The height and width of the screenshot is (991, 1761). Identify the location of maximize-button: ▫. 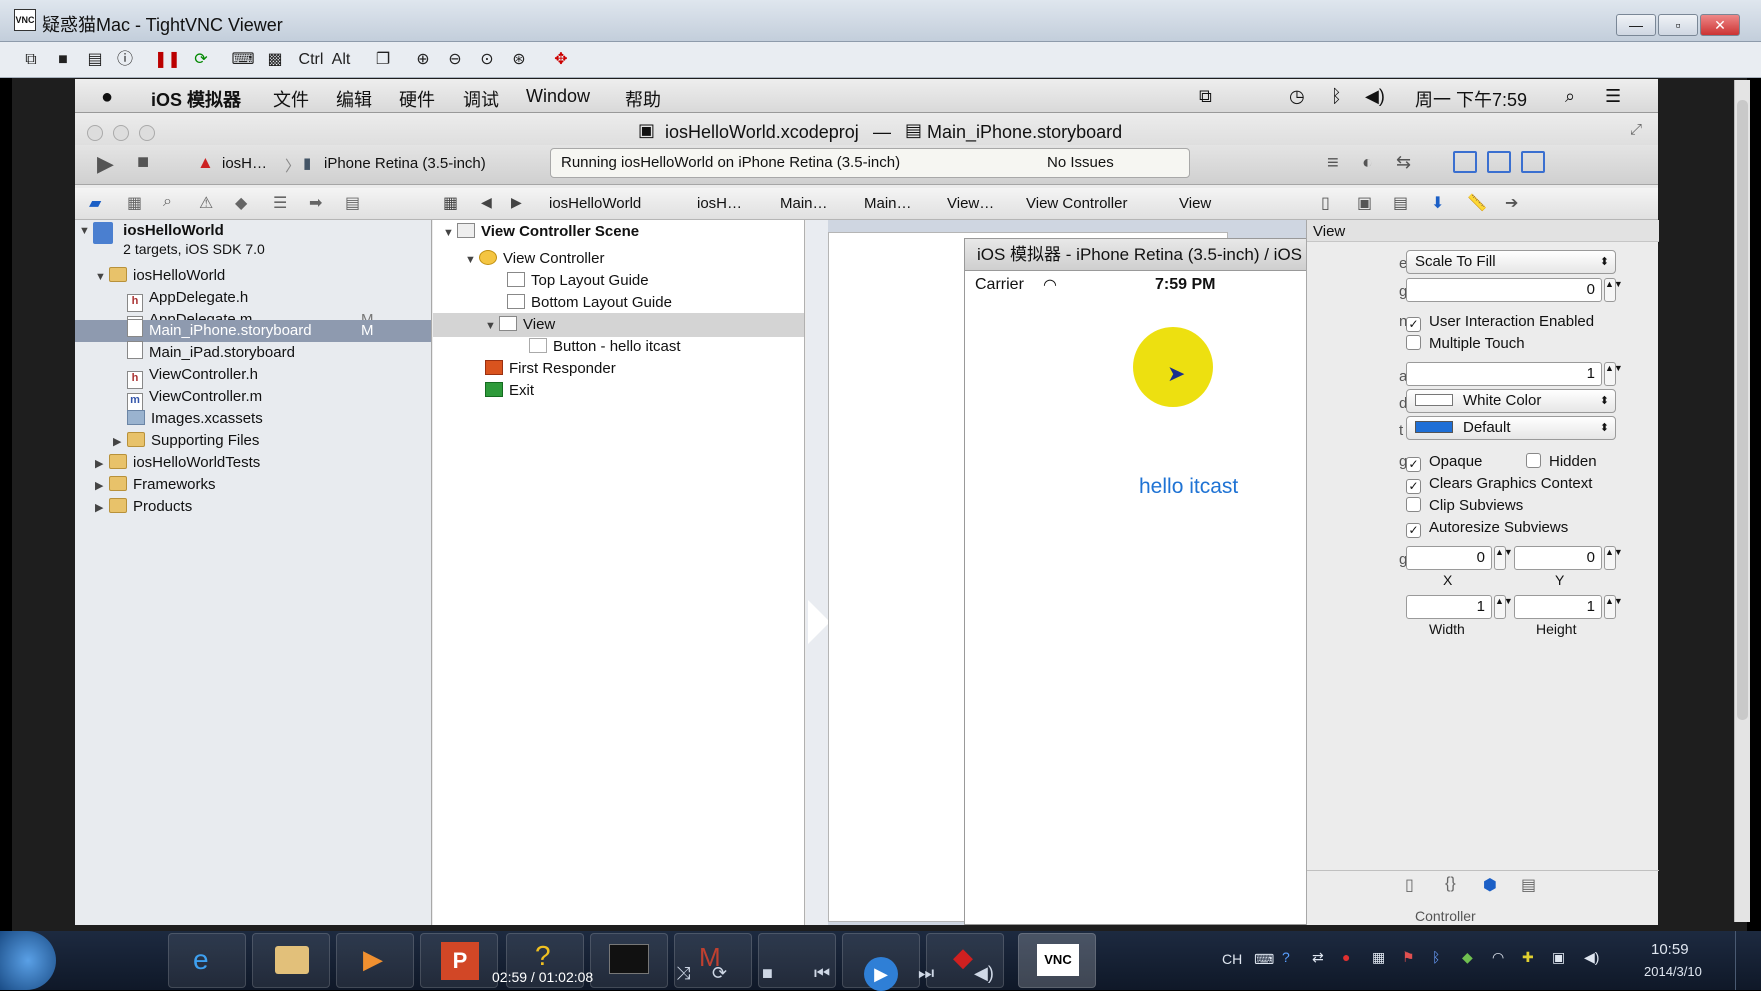
(1678, 25).